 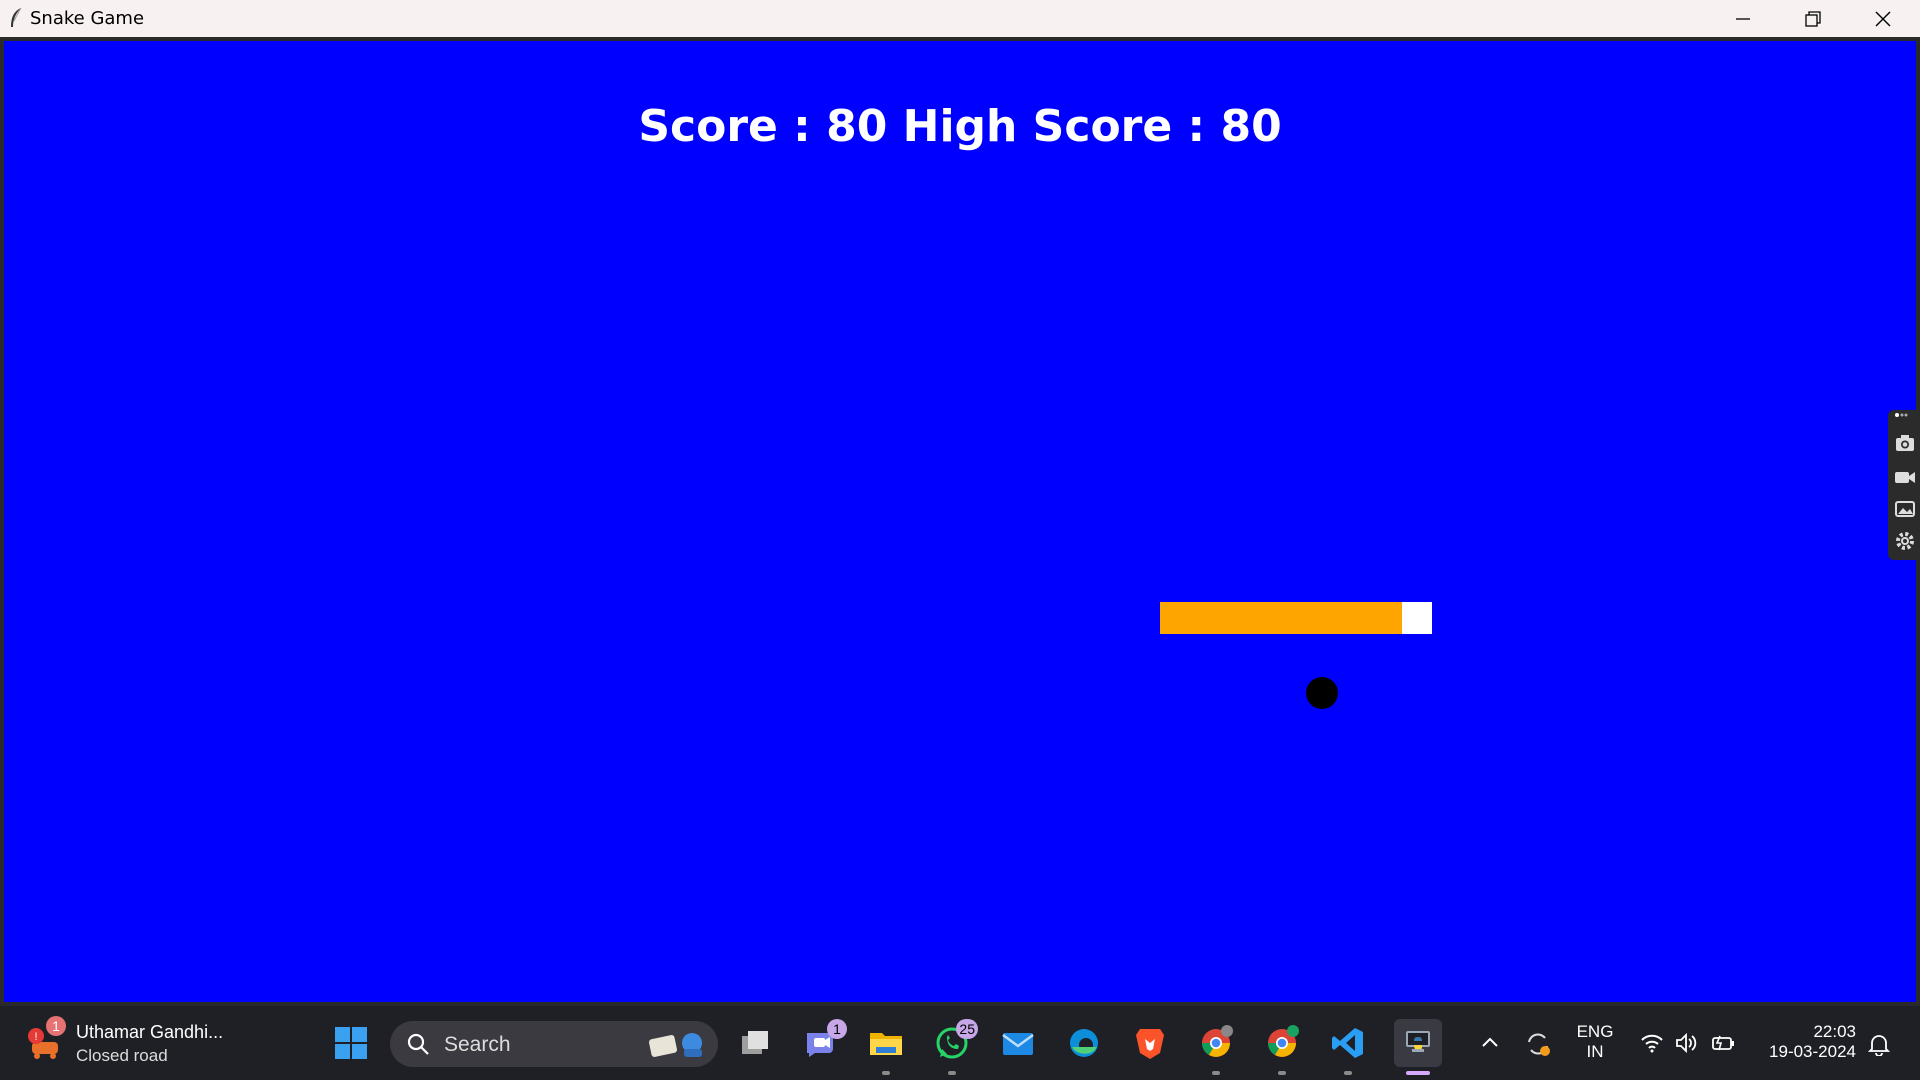 I want to click on restore-button, so click(x=1813, y=18).